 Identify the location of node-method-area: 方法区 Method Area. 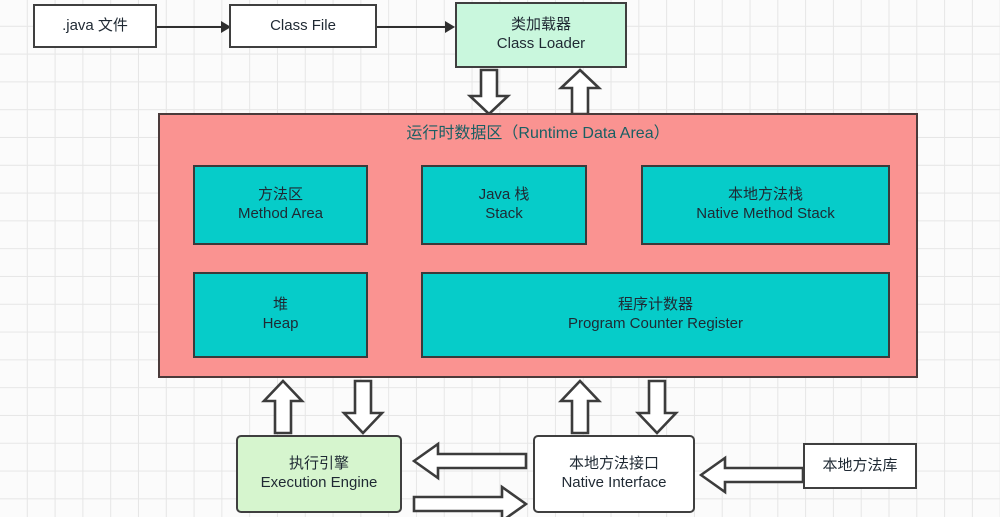
(280, 205).